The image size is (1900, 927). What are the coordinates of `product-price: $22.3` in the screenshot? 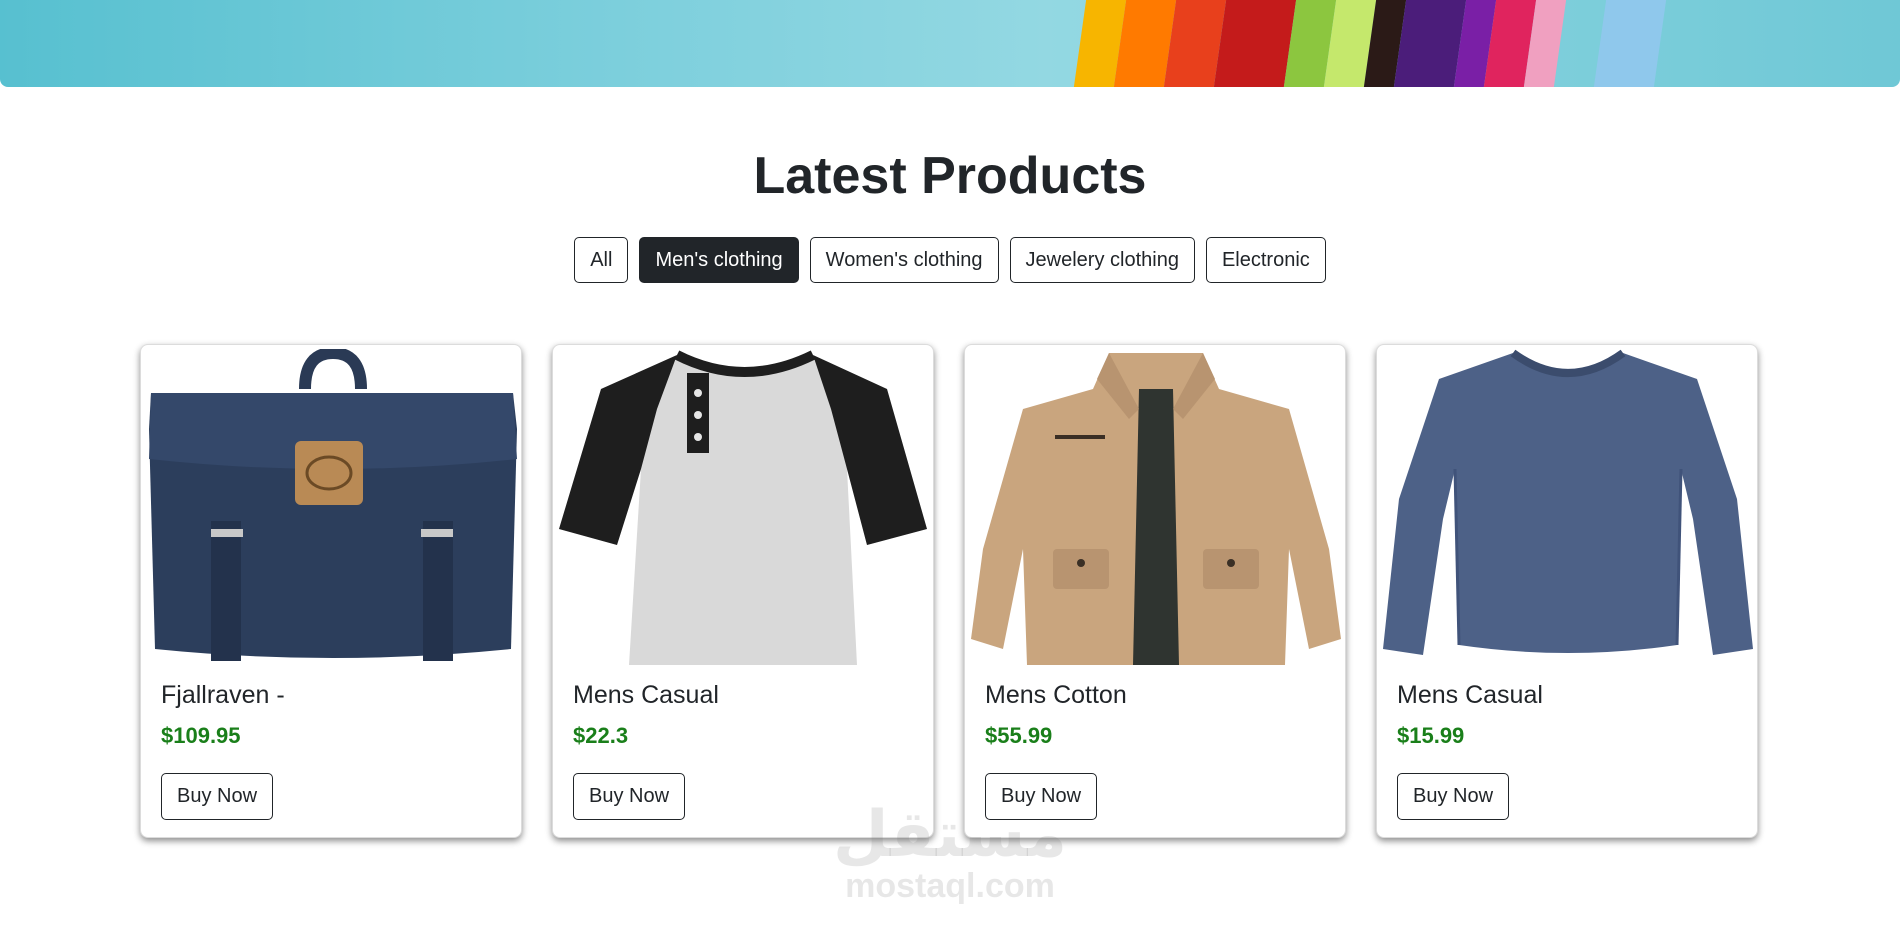 It's located at (601, 735).